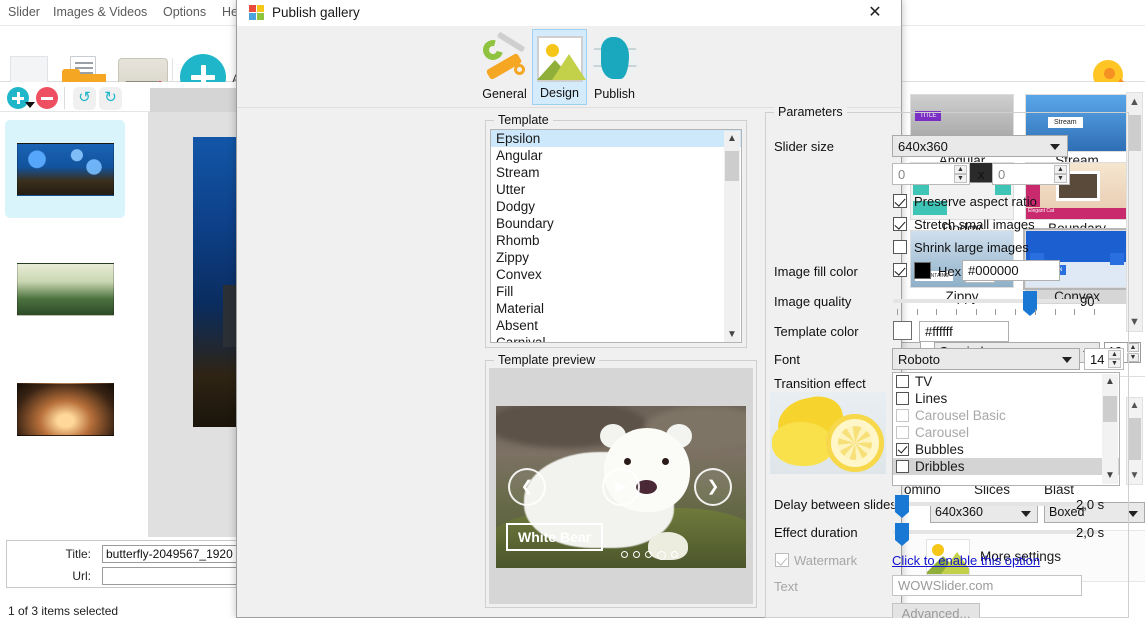  Describe the element at coordinates (974, 224) in the screenshot. I see `stretch-small-images-label: Stretch small images` at that location.